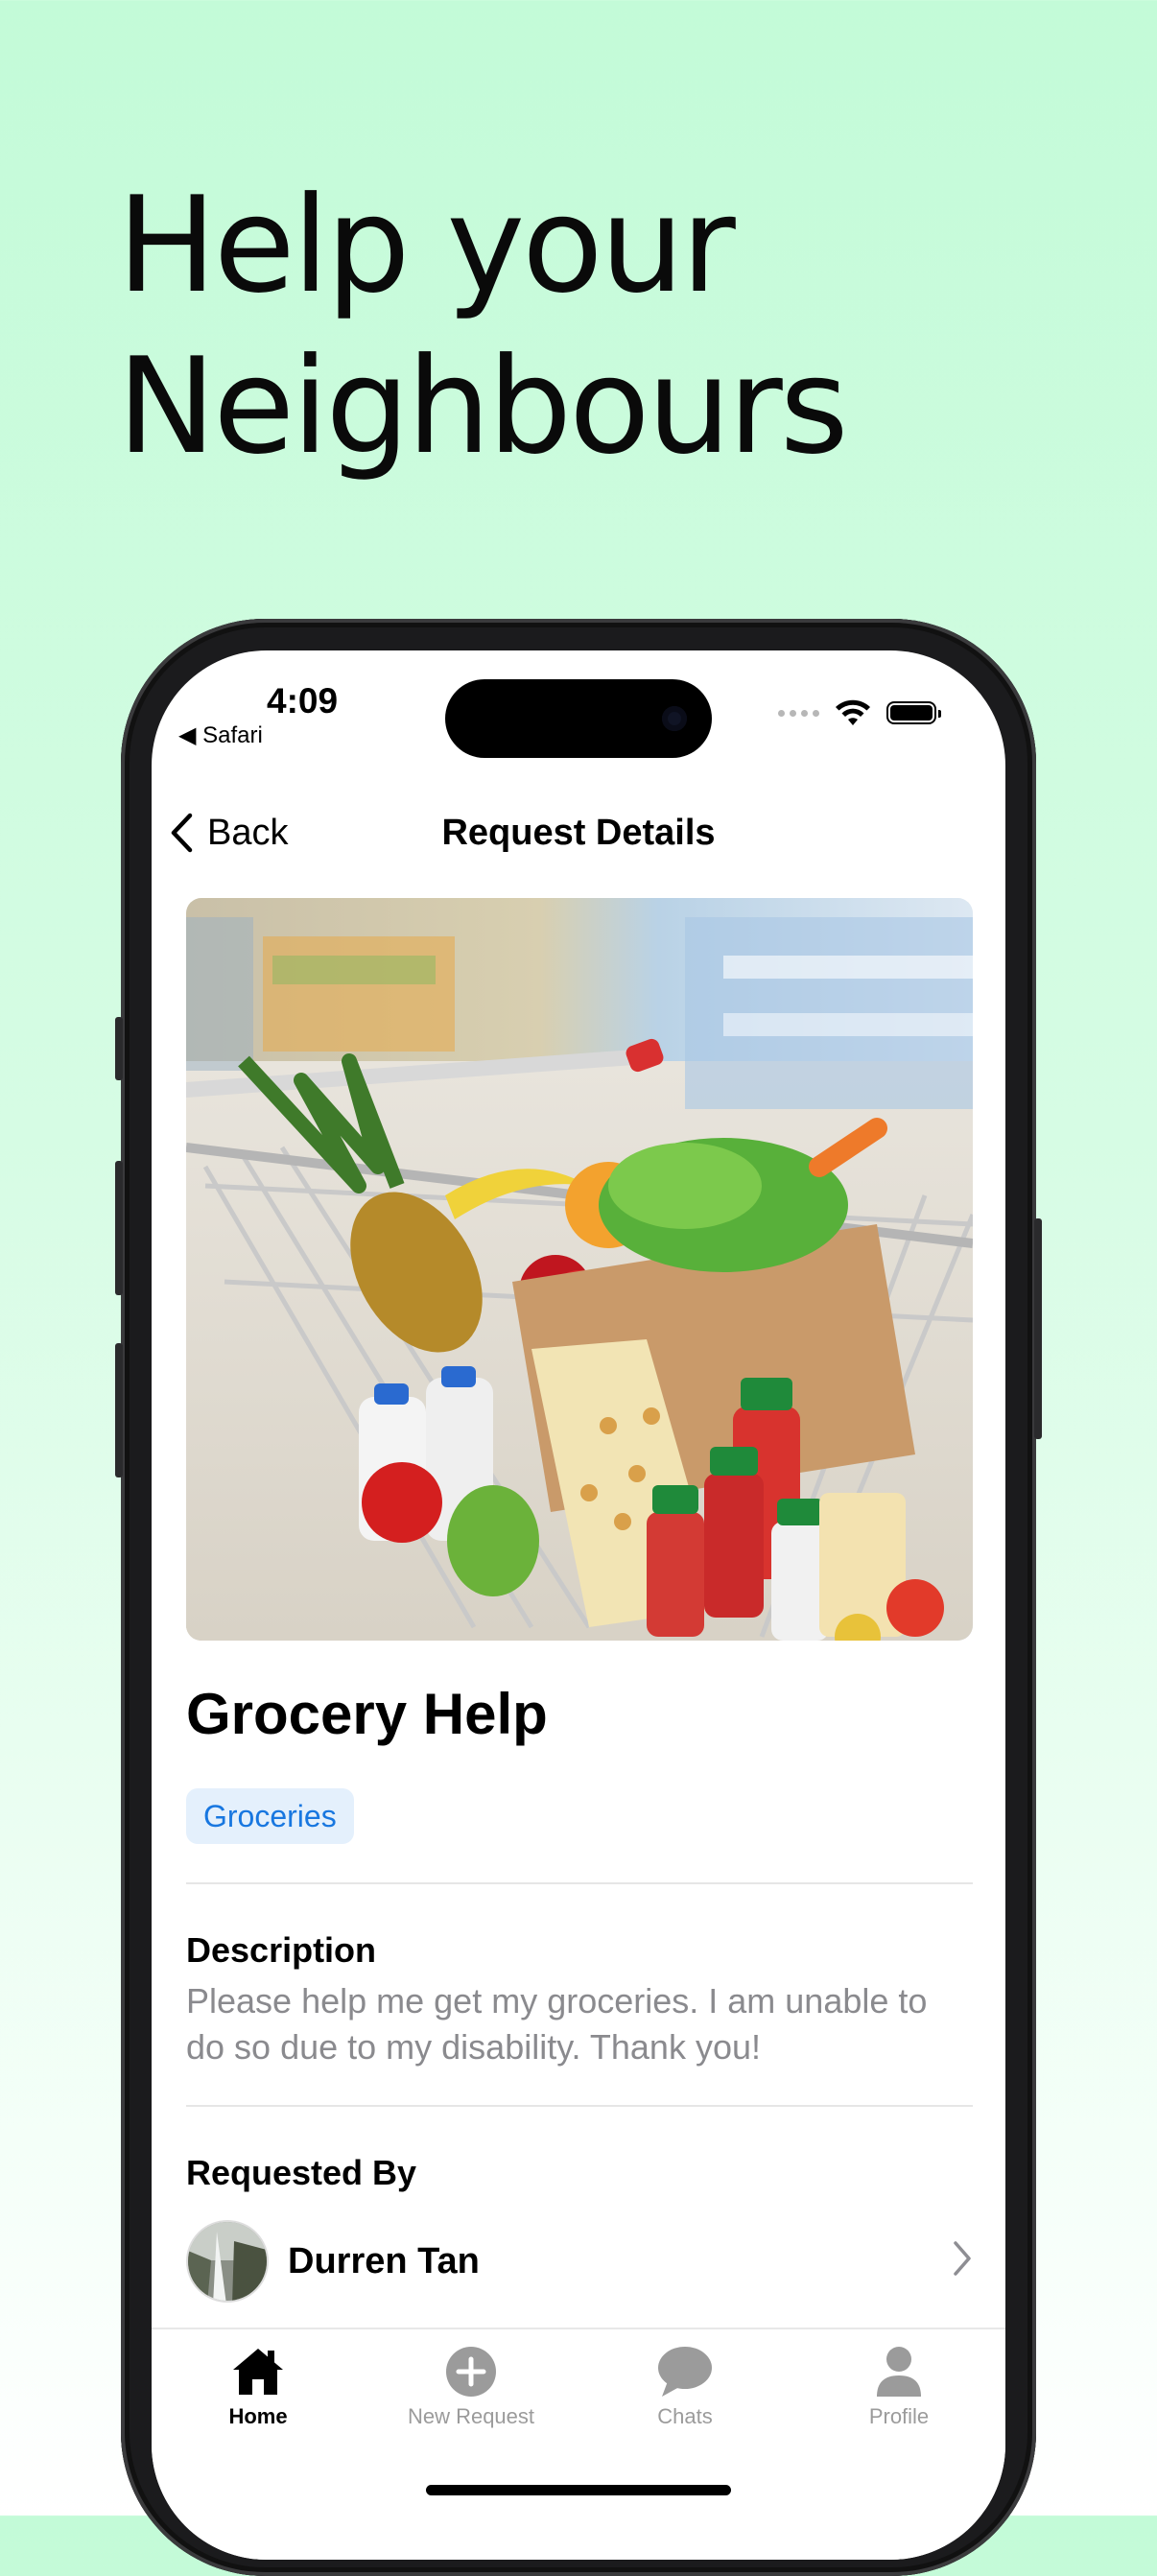 Image resolution: width=1157 pixels, height=2576 pixels. What do you see at coordinates (301, 2173) in the screenshot?
I see `requested-by-label: Requested By` at bounding box center [301, 2173].